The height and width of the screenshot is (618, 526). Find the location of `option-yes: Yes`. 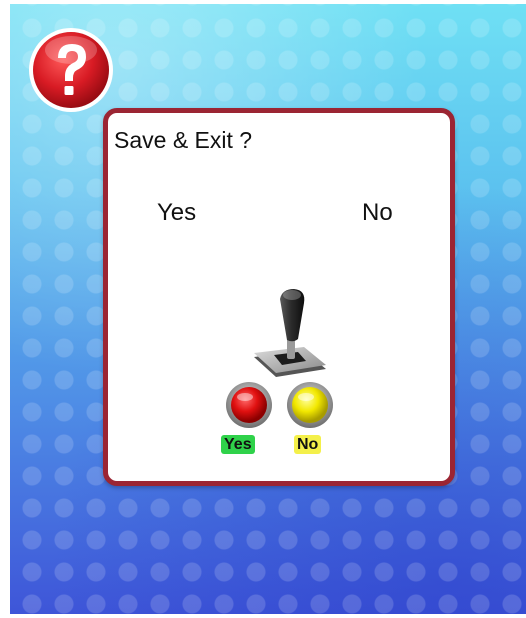

option-yes: Yes is located at coordinates (176, 213).